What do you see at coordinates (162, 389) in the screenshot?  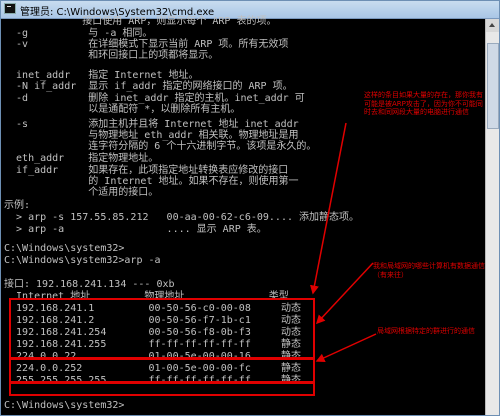 I see `broadcast-entry-highlight-box` at bounding box center [162, 389].